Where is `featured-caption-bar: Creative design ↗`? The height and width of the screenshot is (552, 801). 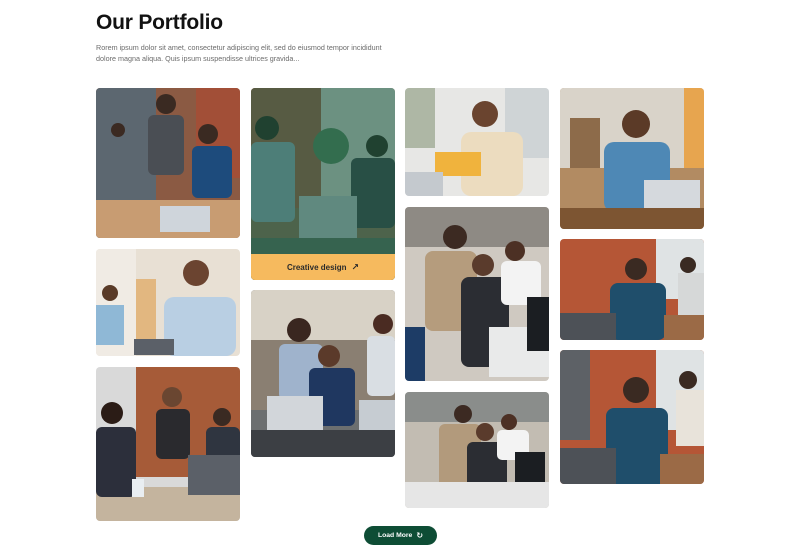
featured-caption-bar: Creative design ↗ is located at coordinates (323, 267).